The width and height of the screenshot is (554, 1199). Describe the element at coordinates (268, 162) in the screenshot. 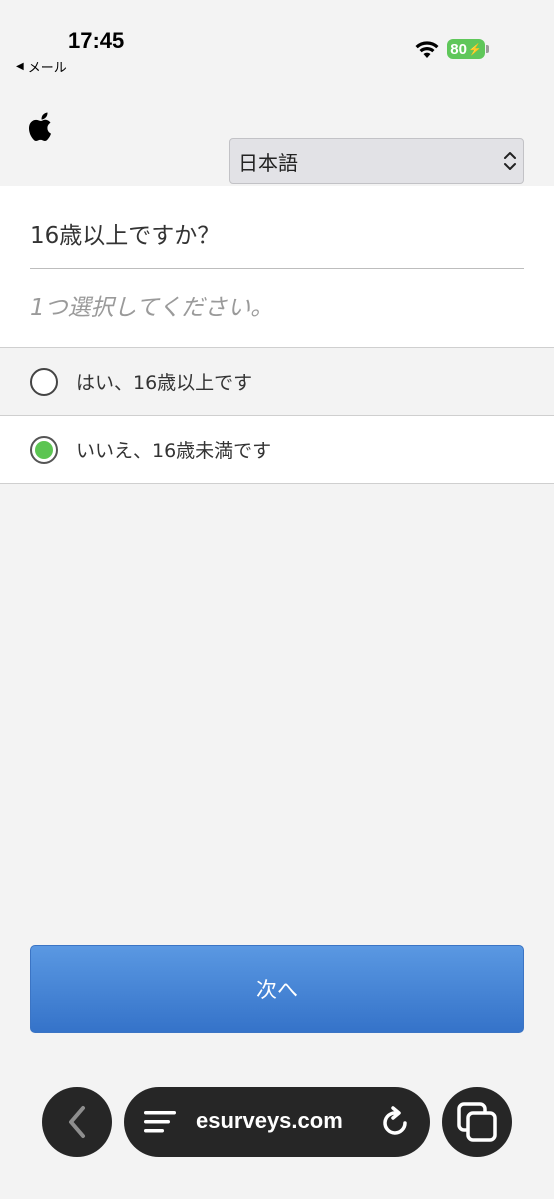

I see `language-select-value: 日本語` at that location.